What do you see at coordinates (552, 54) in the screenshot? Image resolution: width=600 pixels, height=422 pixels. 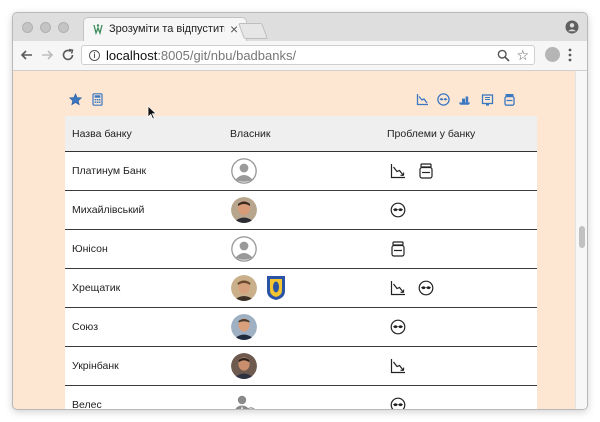 I see `extension-icon` at bounding box center [552, 54].